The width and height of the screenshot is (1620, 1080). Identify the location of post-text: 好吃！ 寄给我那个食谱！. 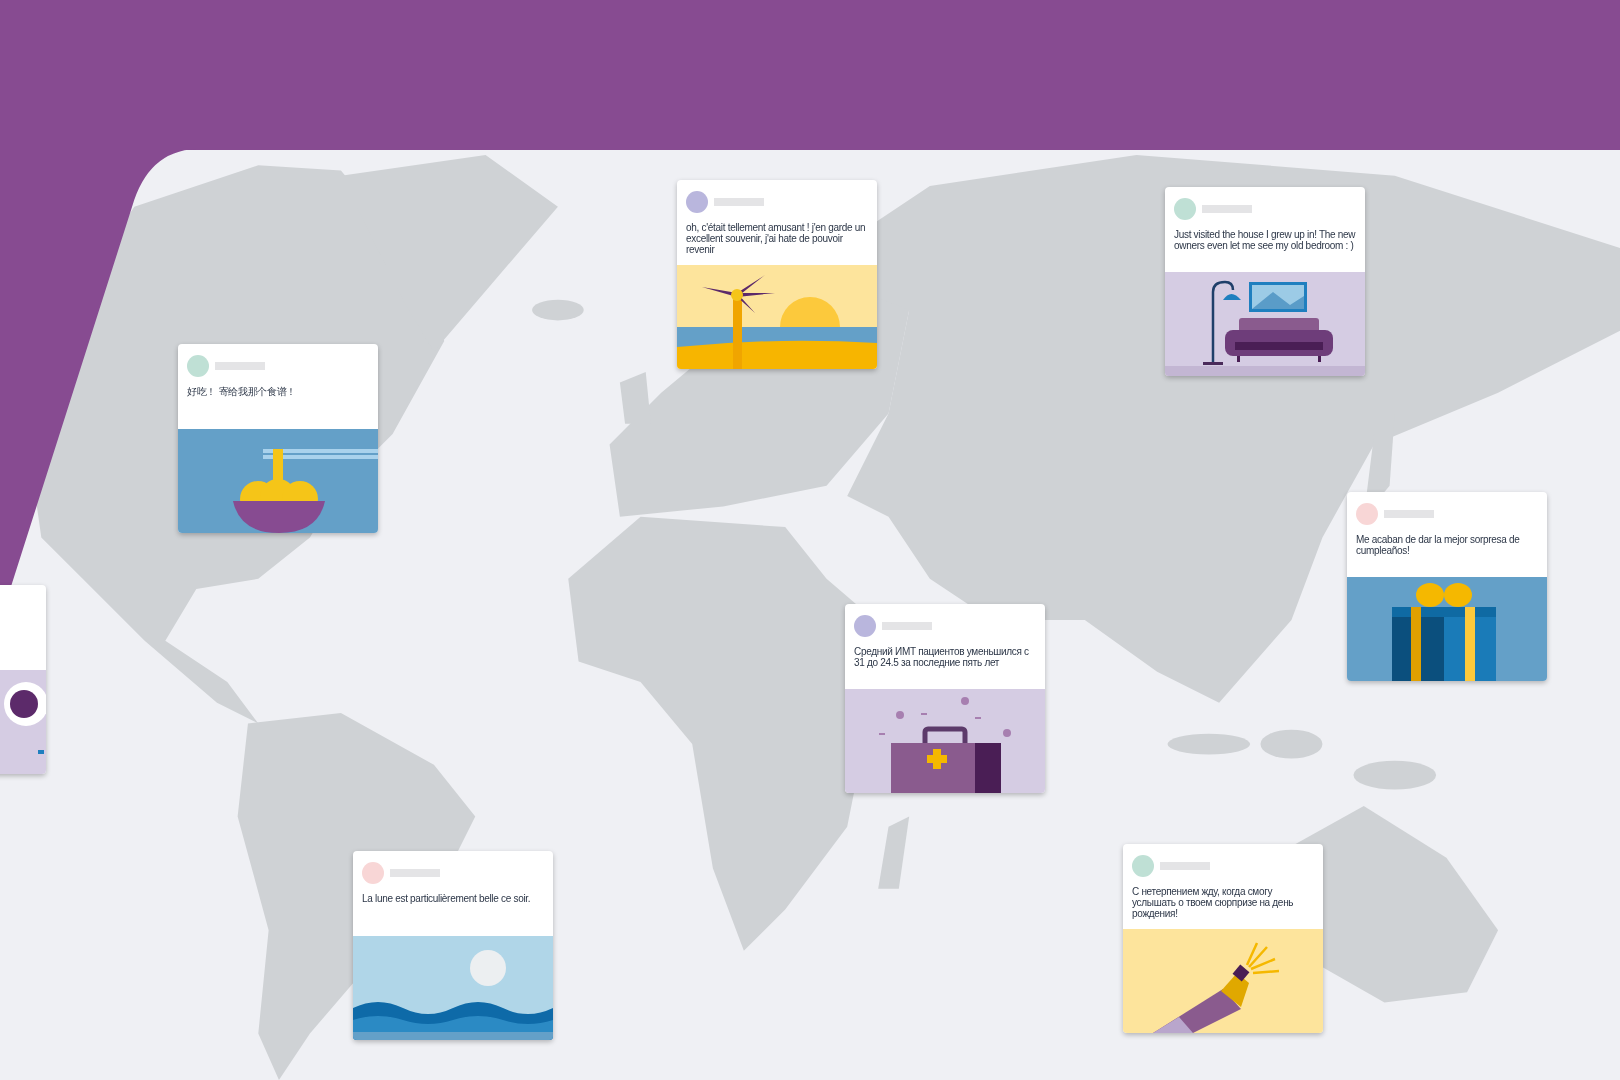
(242, 391).